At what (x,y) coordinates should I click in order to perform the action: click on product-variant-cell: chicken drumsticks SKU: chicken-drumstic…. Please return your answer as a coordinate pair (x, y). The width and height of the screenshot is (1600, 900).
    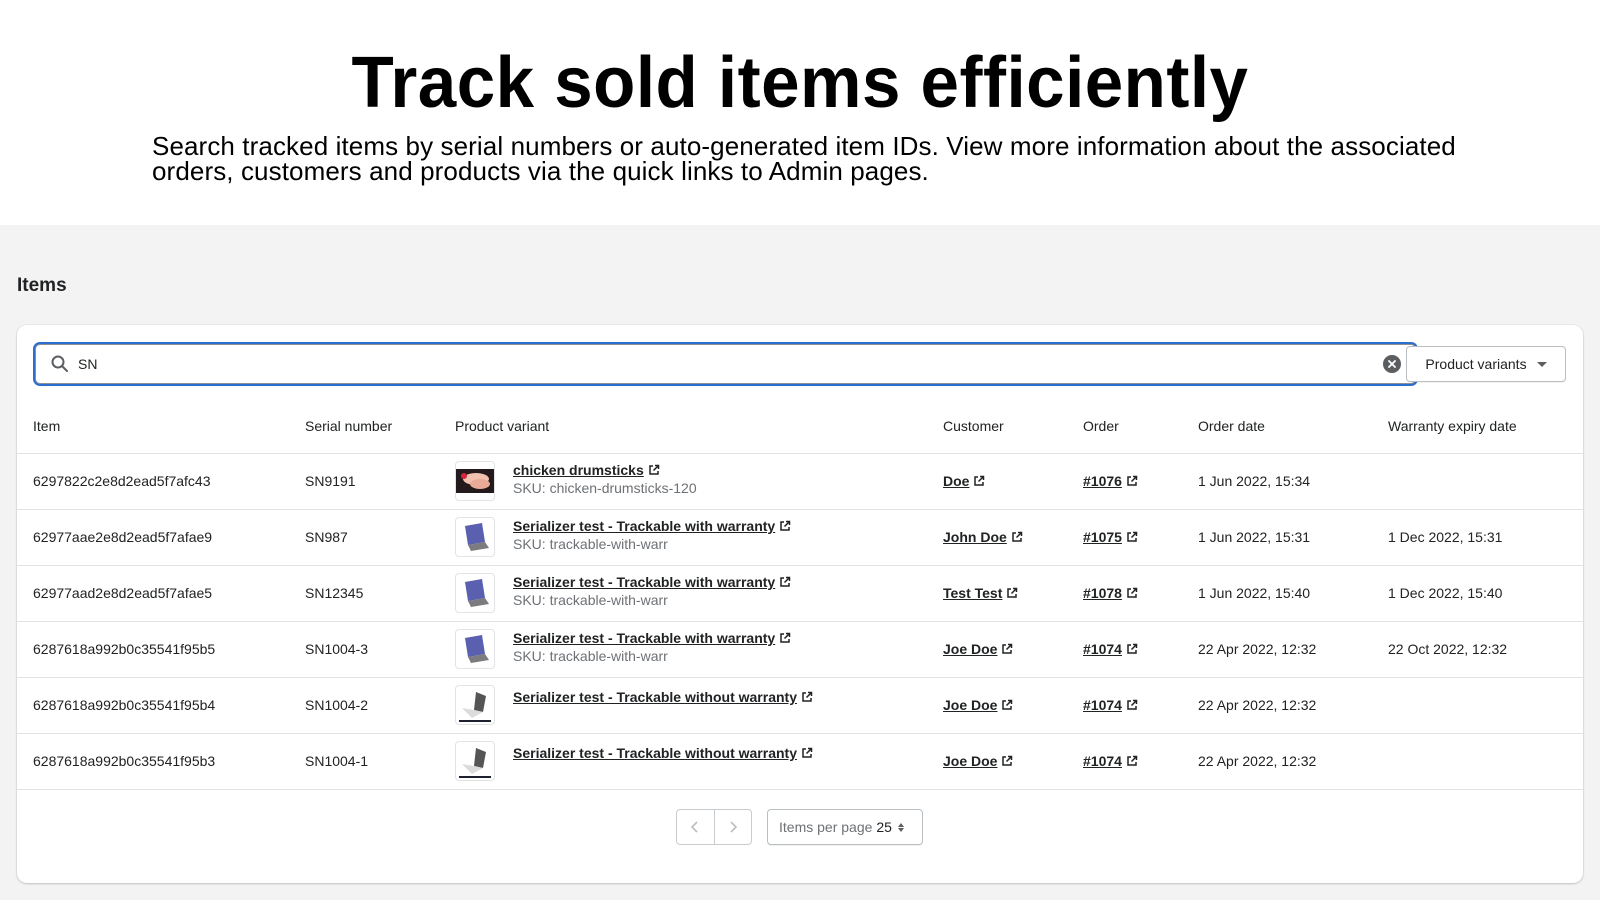
    Looking at the image, I should click on (699, 481).